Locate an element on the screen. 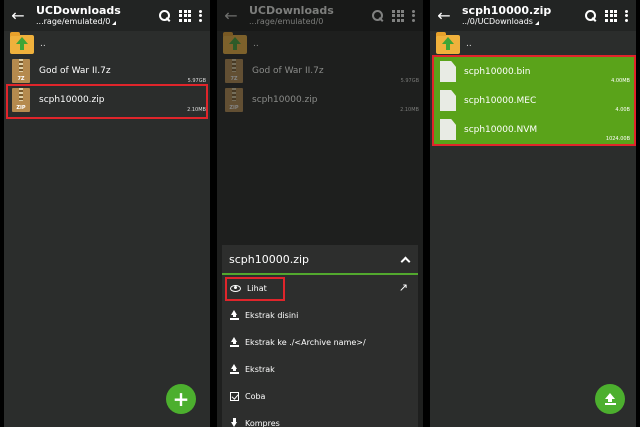  menu-item-label: Ekstrak disini is located at coordinates (272, 315).